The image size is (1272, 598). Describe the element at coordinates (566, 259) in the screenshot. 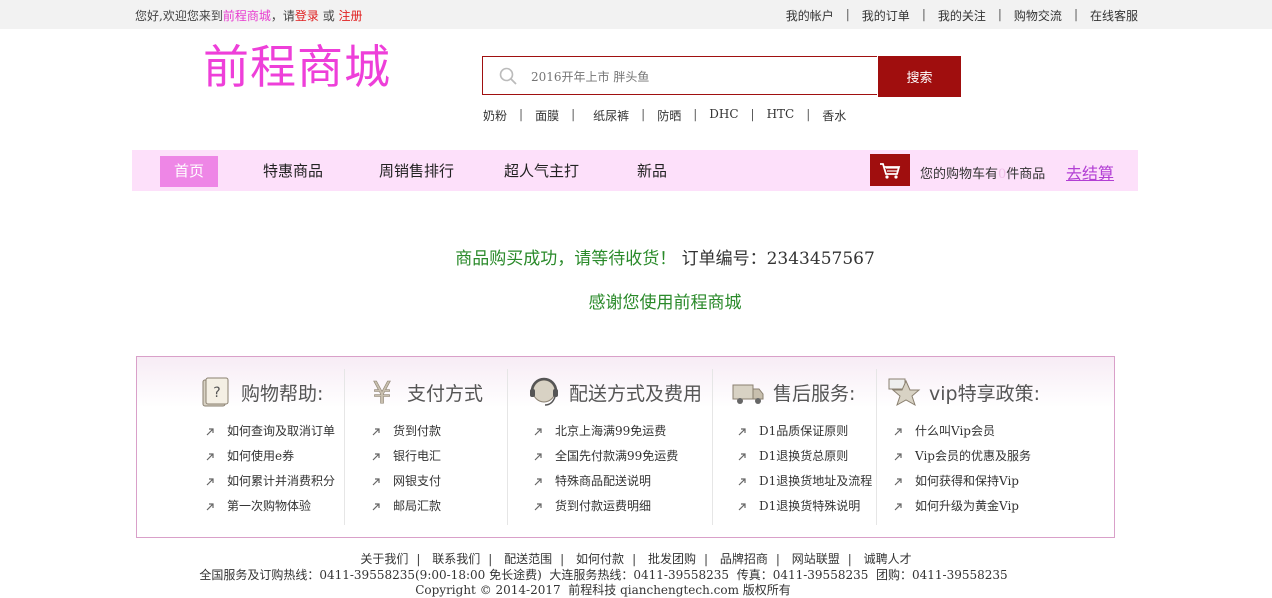

I see `success-text: 商品购买成功，请等待收货！` at that location.